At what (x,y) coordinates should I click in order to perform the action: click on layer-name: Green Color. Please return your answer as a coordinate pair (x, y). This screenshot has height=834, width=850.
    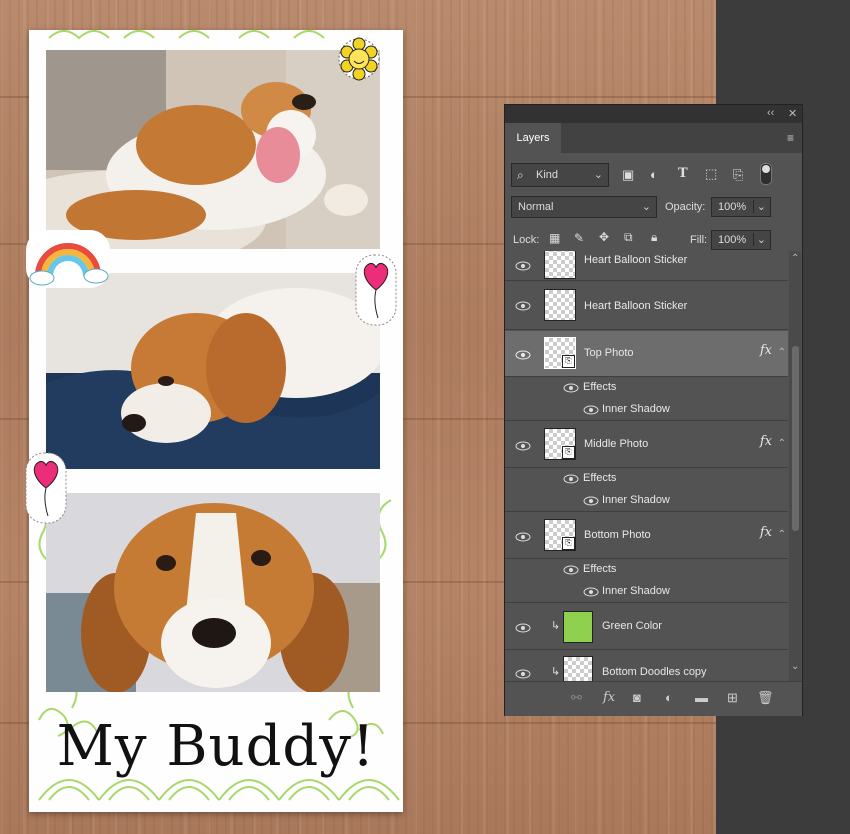
    Looking at the image, I should click on (632, 626).